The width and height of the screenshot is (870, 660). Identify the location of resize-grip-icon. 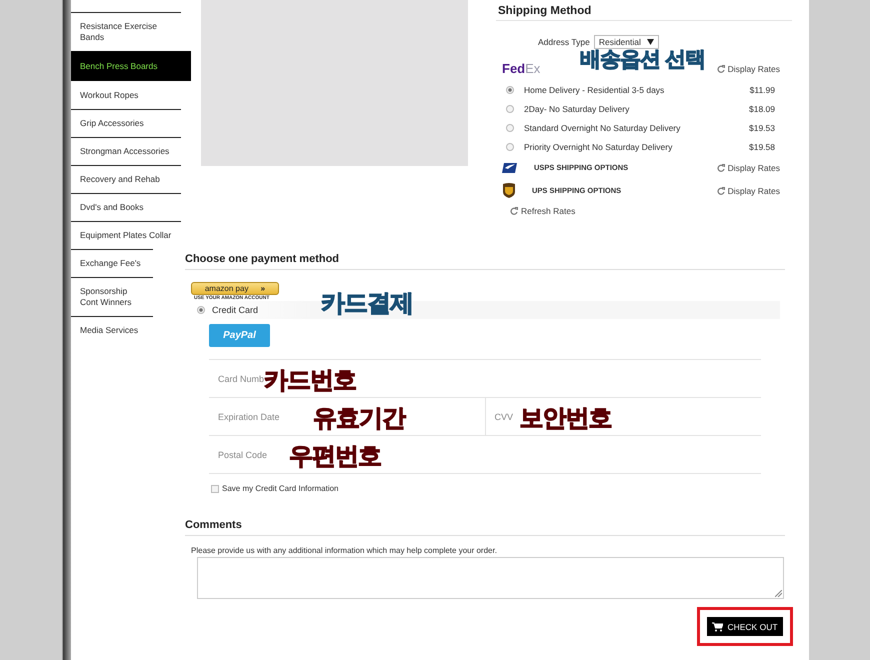
(778, 593).